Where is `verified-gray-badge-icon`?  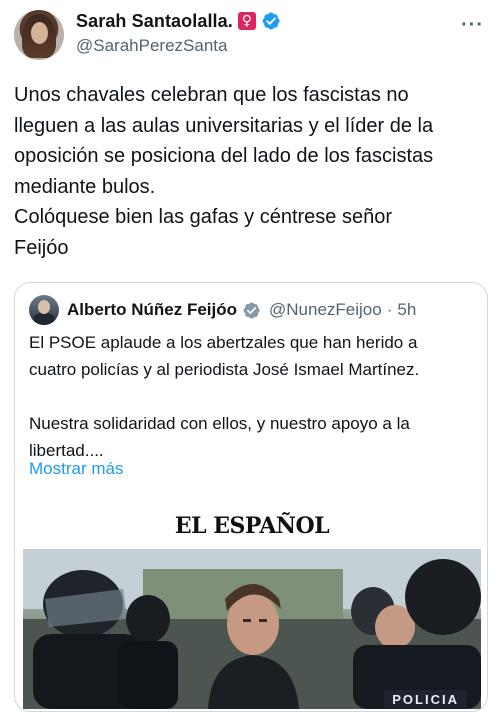
verified-gray-badge-icon is located at coordinates (251, 310).